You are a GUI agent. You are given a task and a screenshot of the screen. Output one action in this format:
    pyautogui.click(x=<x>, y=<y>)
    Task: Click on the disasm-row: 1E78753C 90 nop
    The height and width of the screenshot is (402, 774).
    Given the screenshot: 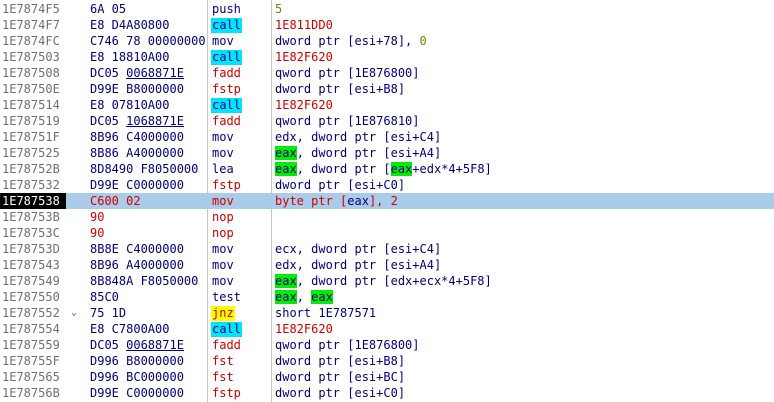 What is the action you would take?
    pyautogui.click(x=387, y=233)
    